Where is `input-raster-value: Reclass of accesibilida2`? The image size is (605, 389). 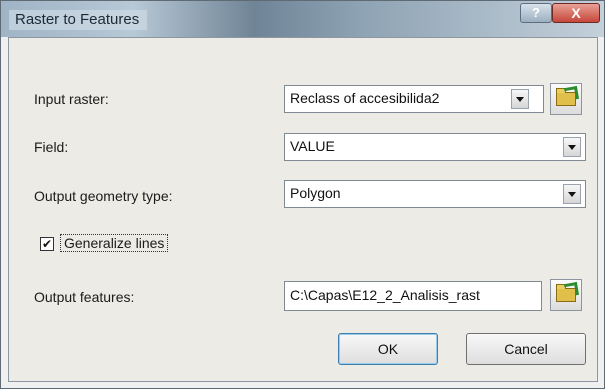 input-raster-value: Reclass of accesibilida2 is located at coordinates (365, 98).